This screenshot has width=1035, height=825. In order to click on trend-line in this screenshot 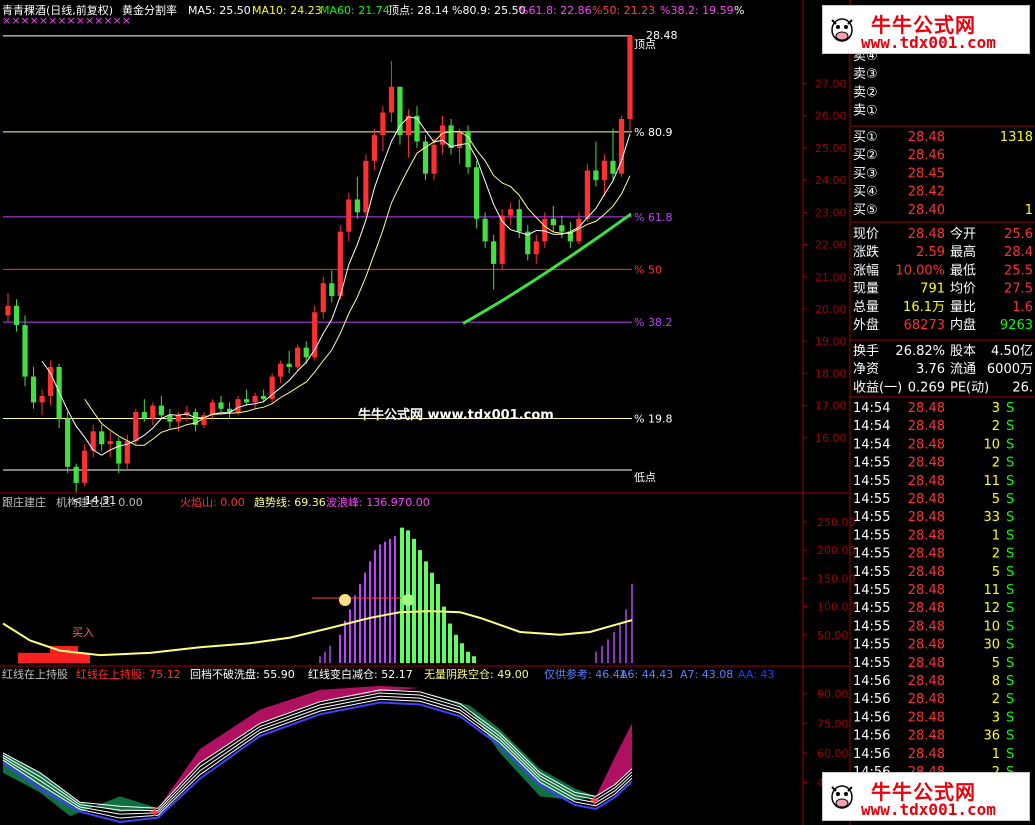, I will do `click(317, 633)`.